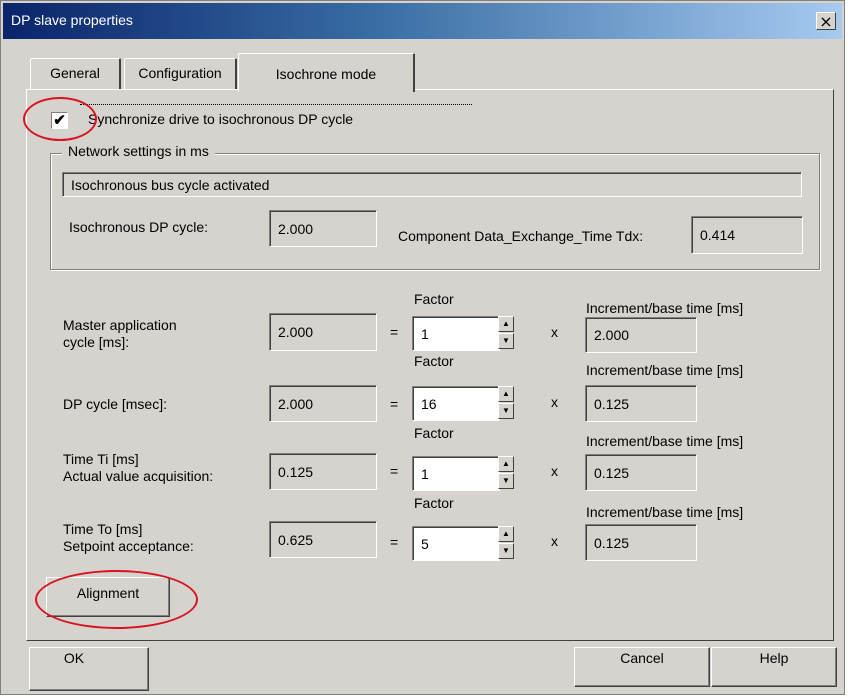 The height and width of the screenshot is (698, 848). Describe the element at coordinates (422, 21) in the screenshot. I see `title-bar: DP slave properties ×` at that location.